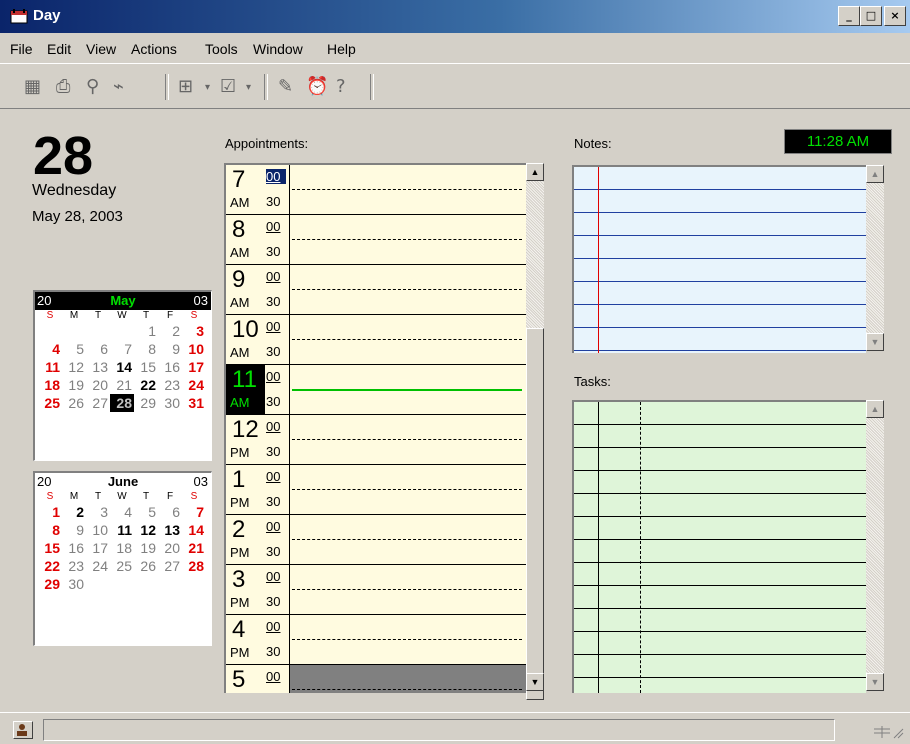 This screenshot has height=744, width=910. What do you see at coordinates (59, 49) in the screenshot?
I see `menu-edit: Edit` at bounding box center [59, 49].